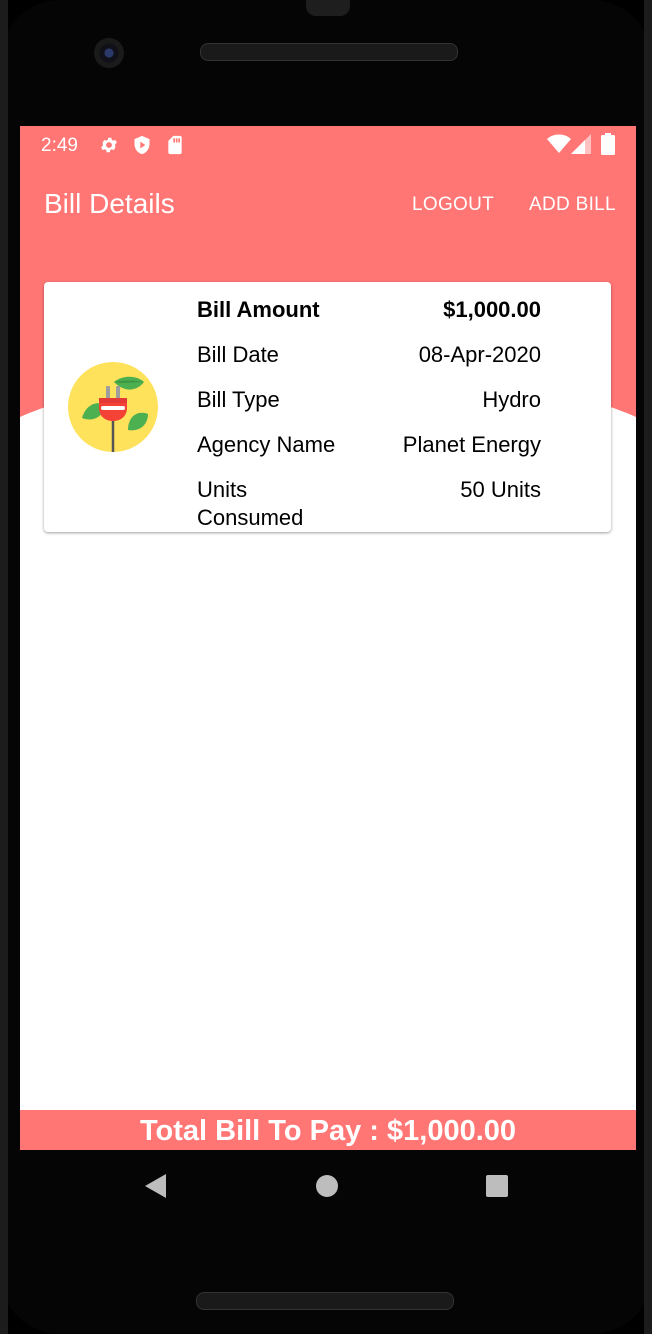 This screenshot has width=652, height=1334. What do you see at coordinates (559, 143) in the screenshot?
I see `wifi-icon` at bounding box center [559, 143].